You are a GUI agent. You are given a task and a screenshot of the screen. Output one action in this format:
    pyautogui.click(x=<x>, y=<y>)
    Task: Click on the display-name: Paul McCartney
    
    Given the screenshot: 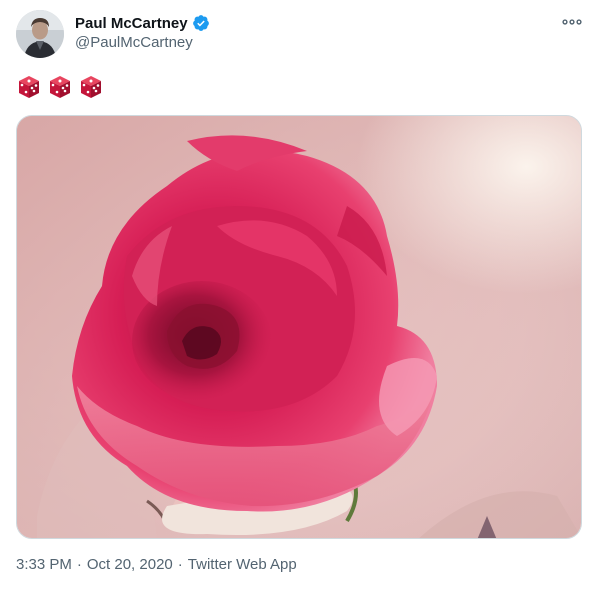 What is the action you would take?
    pyautogui.click(x=131, y=23)
    